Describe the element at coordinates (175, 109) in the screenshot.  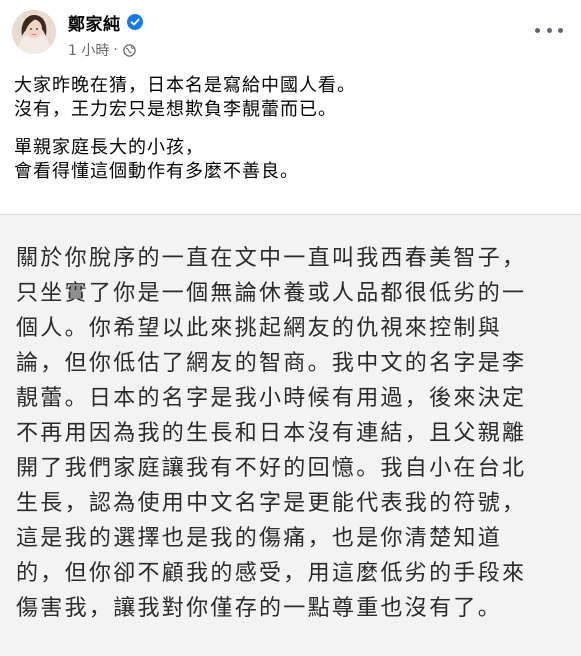
I see `post-text-line: 沒有，王力宏只是想欺負李靚蕾而已。` at that location.